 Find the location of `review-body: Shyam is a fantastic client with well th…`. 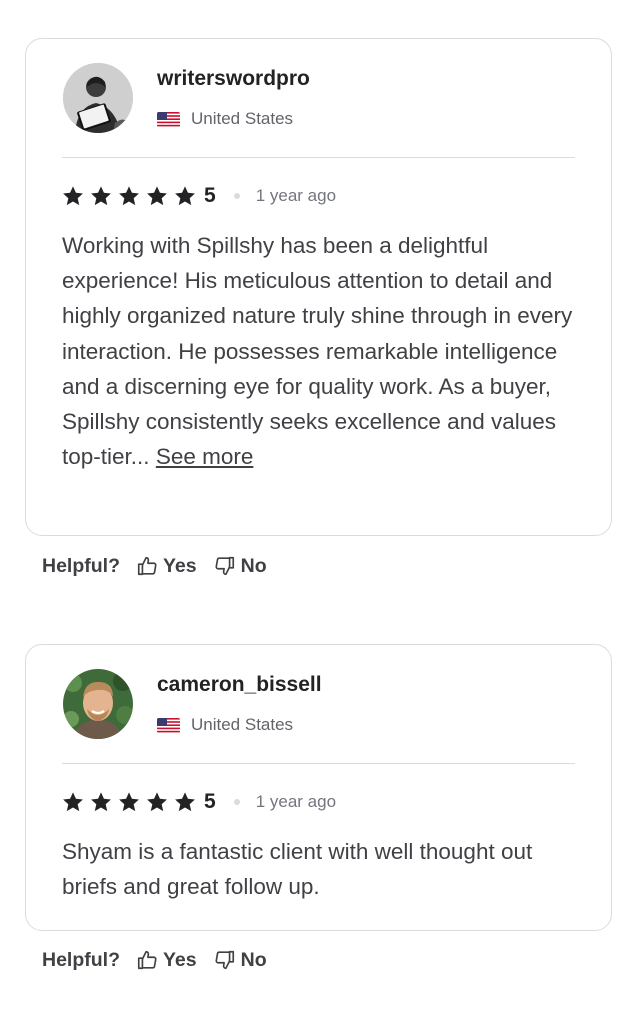

review-body: Shyam is a fantastic client with well th… is located at coordinates (297, 869).